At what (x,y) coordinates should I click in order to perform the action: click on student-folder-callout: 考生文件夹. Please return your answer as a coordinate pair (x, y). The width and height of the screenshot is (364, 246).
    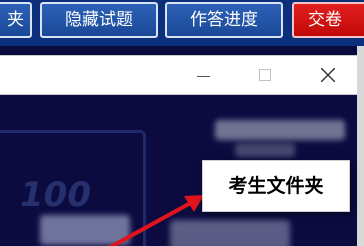
    Looking at the image, I should click on (276, 186).